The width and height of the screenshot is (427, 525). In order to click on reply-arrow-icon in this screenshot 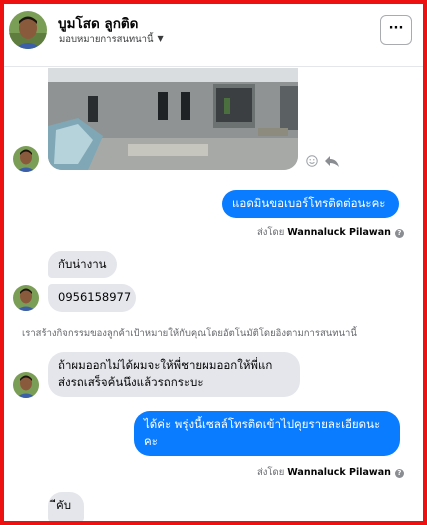, I will do `click(332, 161)`.